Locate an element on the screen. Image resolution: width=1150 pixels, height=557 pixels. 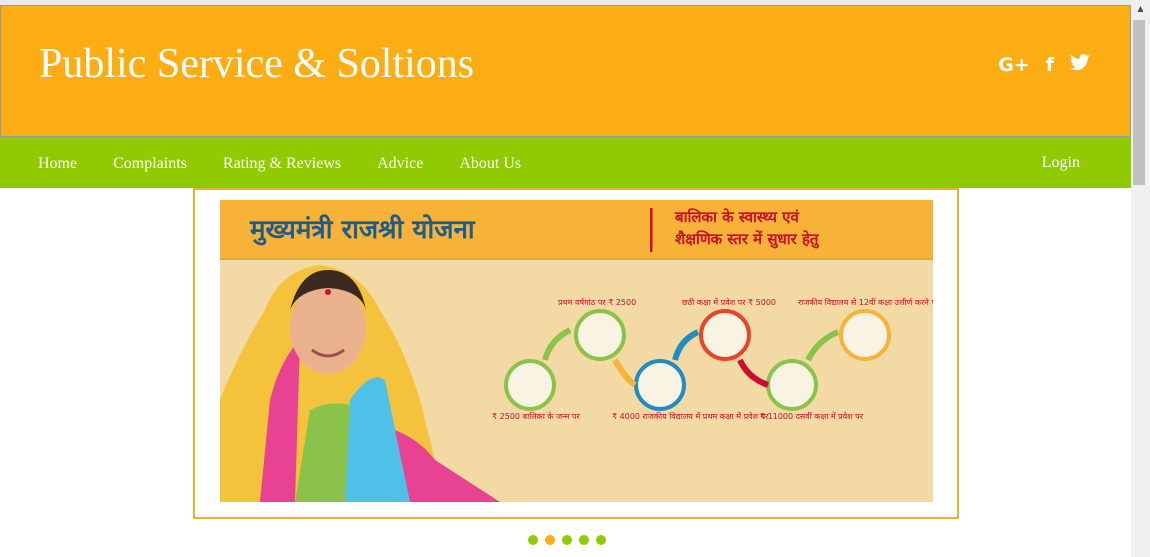
site-title: Public Service & Soltions is located at coordinates (257, 64).